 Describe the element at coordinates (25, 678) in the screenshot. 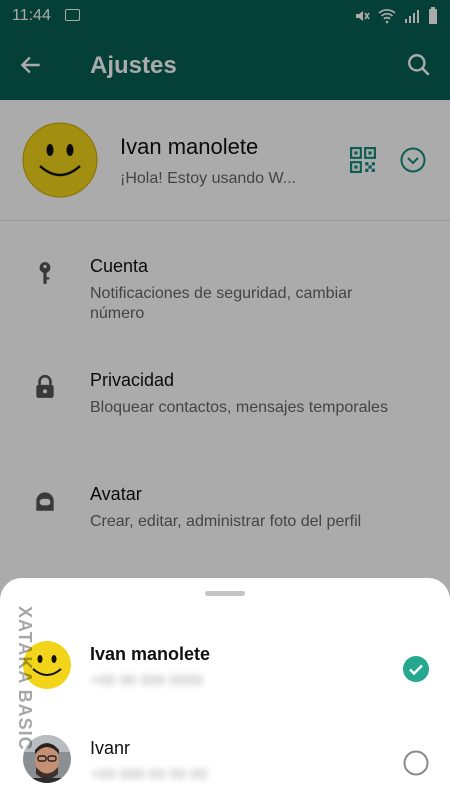

I see `watermark: XATAKA BASIC` at that location.